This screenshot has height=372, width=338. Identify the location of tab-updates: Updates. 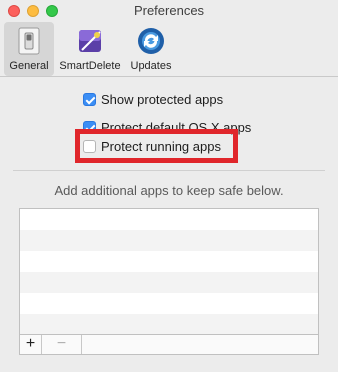
(151, 49).